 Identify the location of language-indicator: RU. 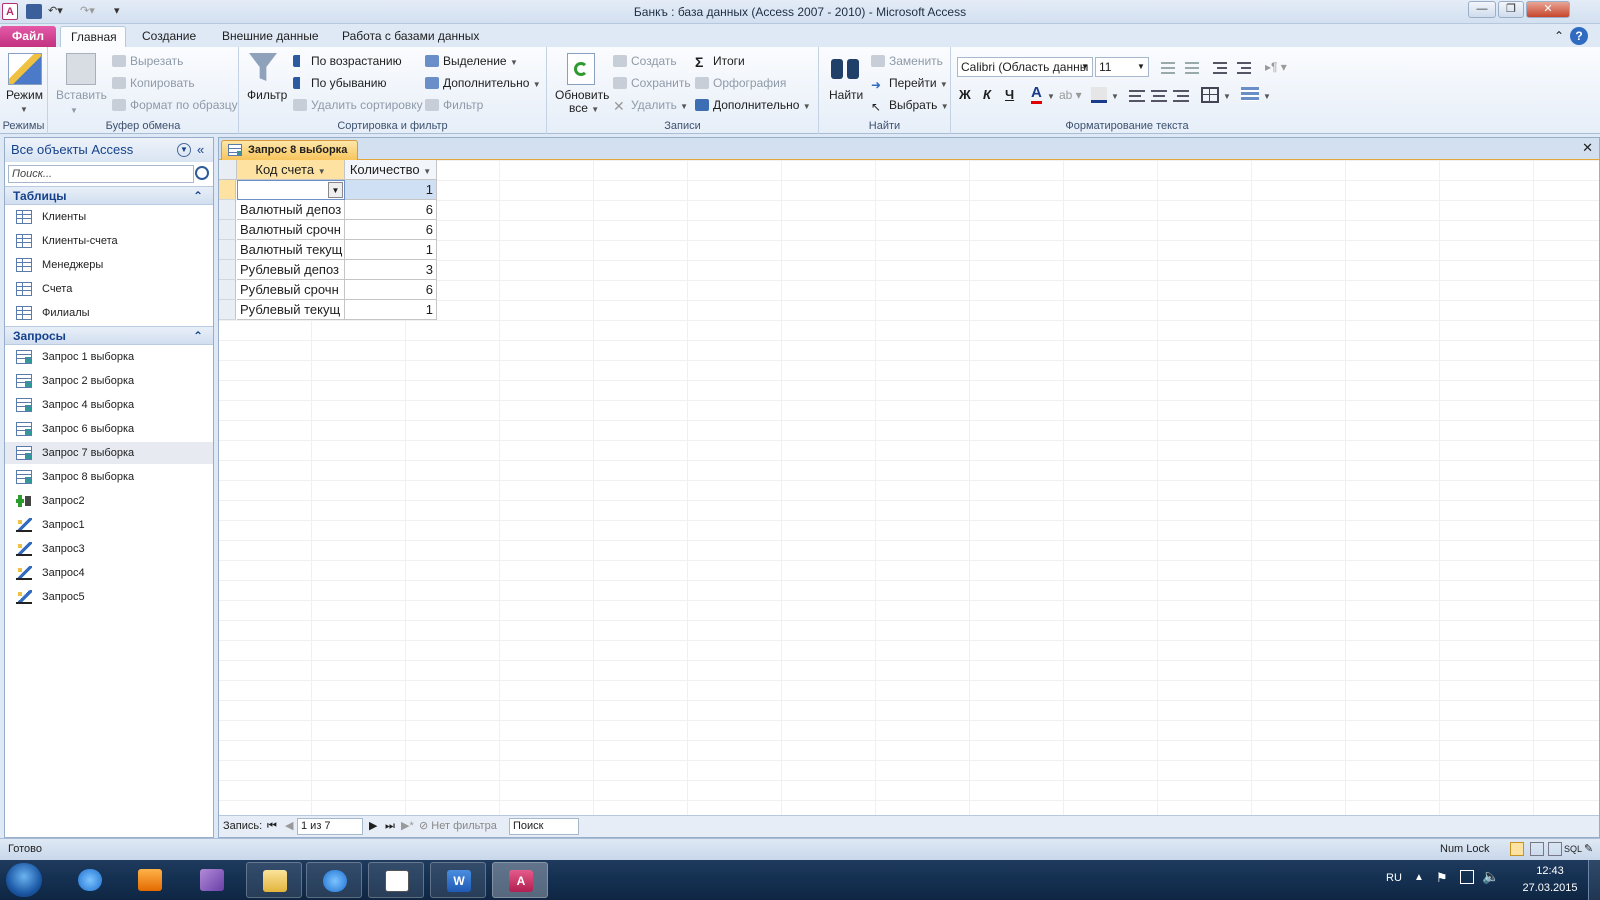
(1394, 878).